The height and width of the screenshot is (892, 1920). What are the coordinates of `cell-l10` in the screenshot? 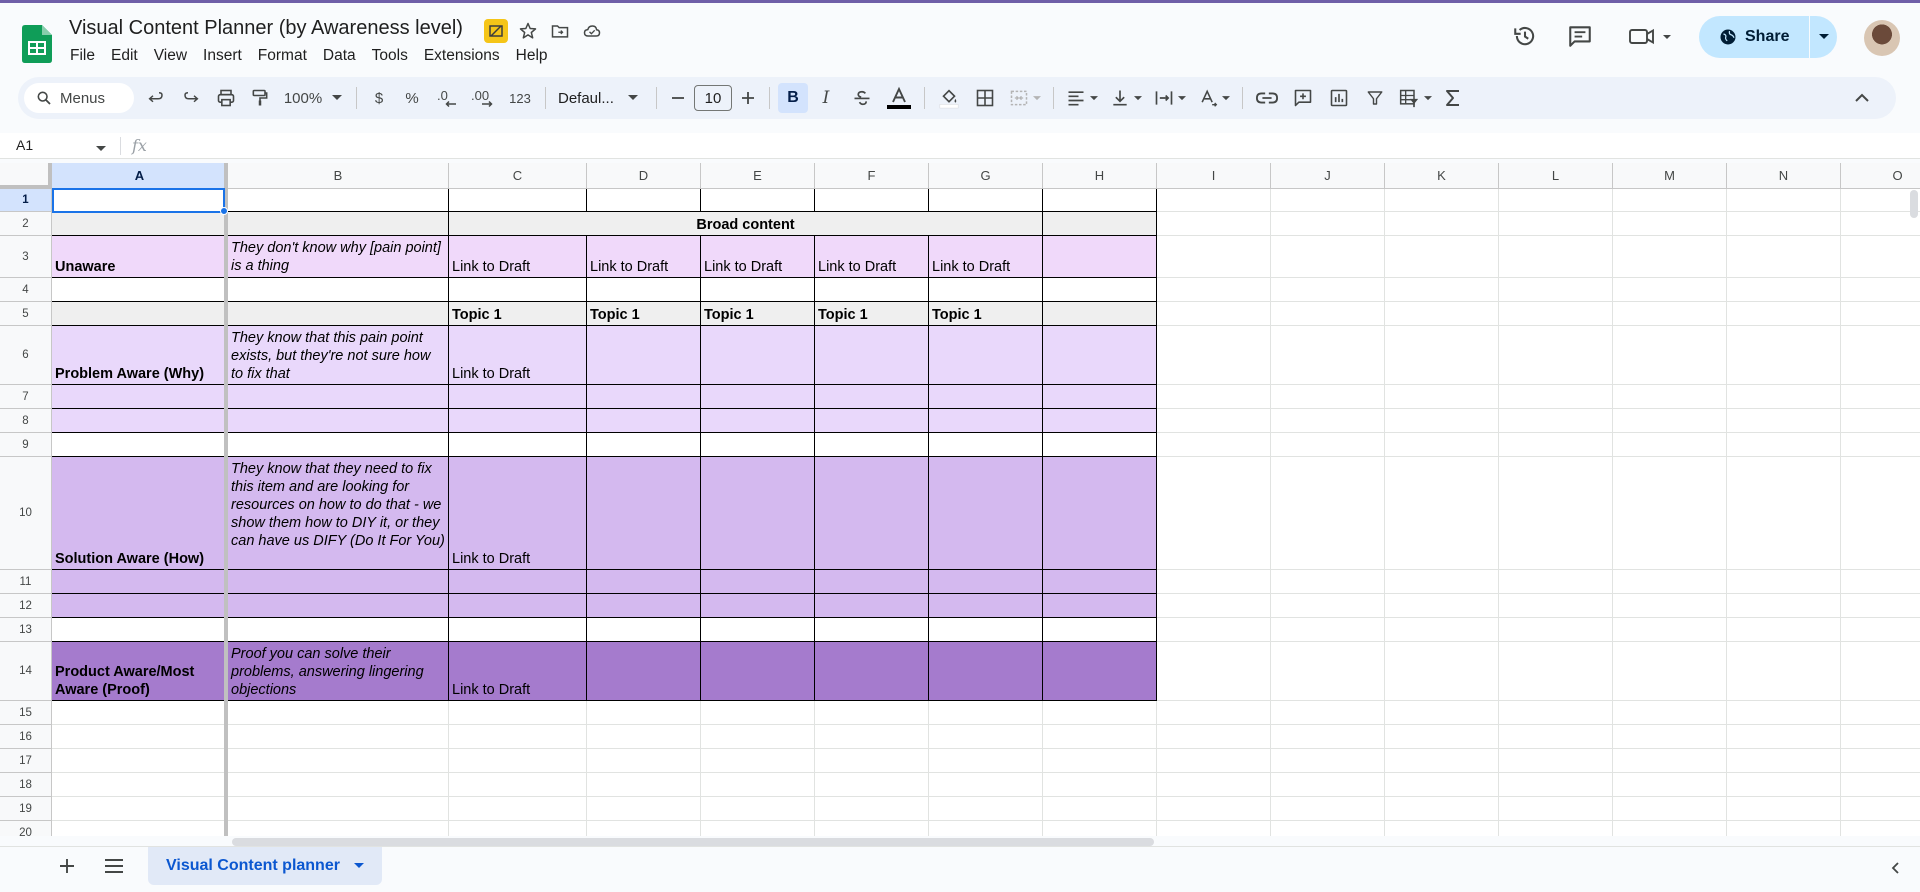 It's located at (1556, 513).